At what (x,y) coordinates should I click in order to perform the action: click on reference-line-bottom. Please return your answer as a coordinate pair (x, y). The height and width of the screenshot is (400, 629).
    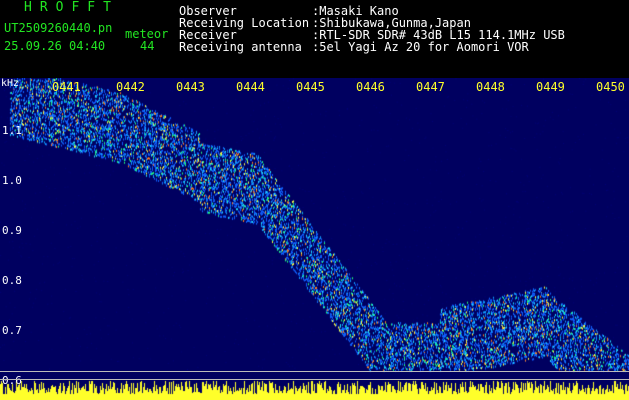
    Looking at the image, I should click on (314, 379).